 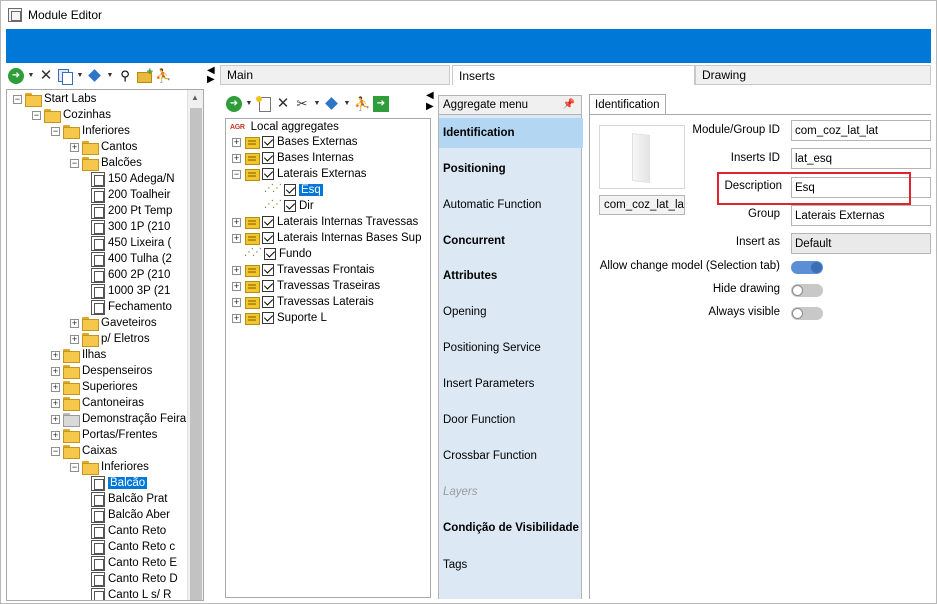 I want to click on menu-item: Positioning Service, so click(x=511, y=348).